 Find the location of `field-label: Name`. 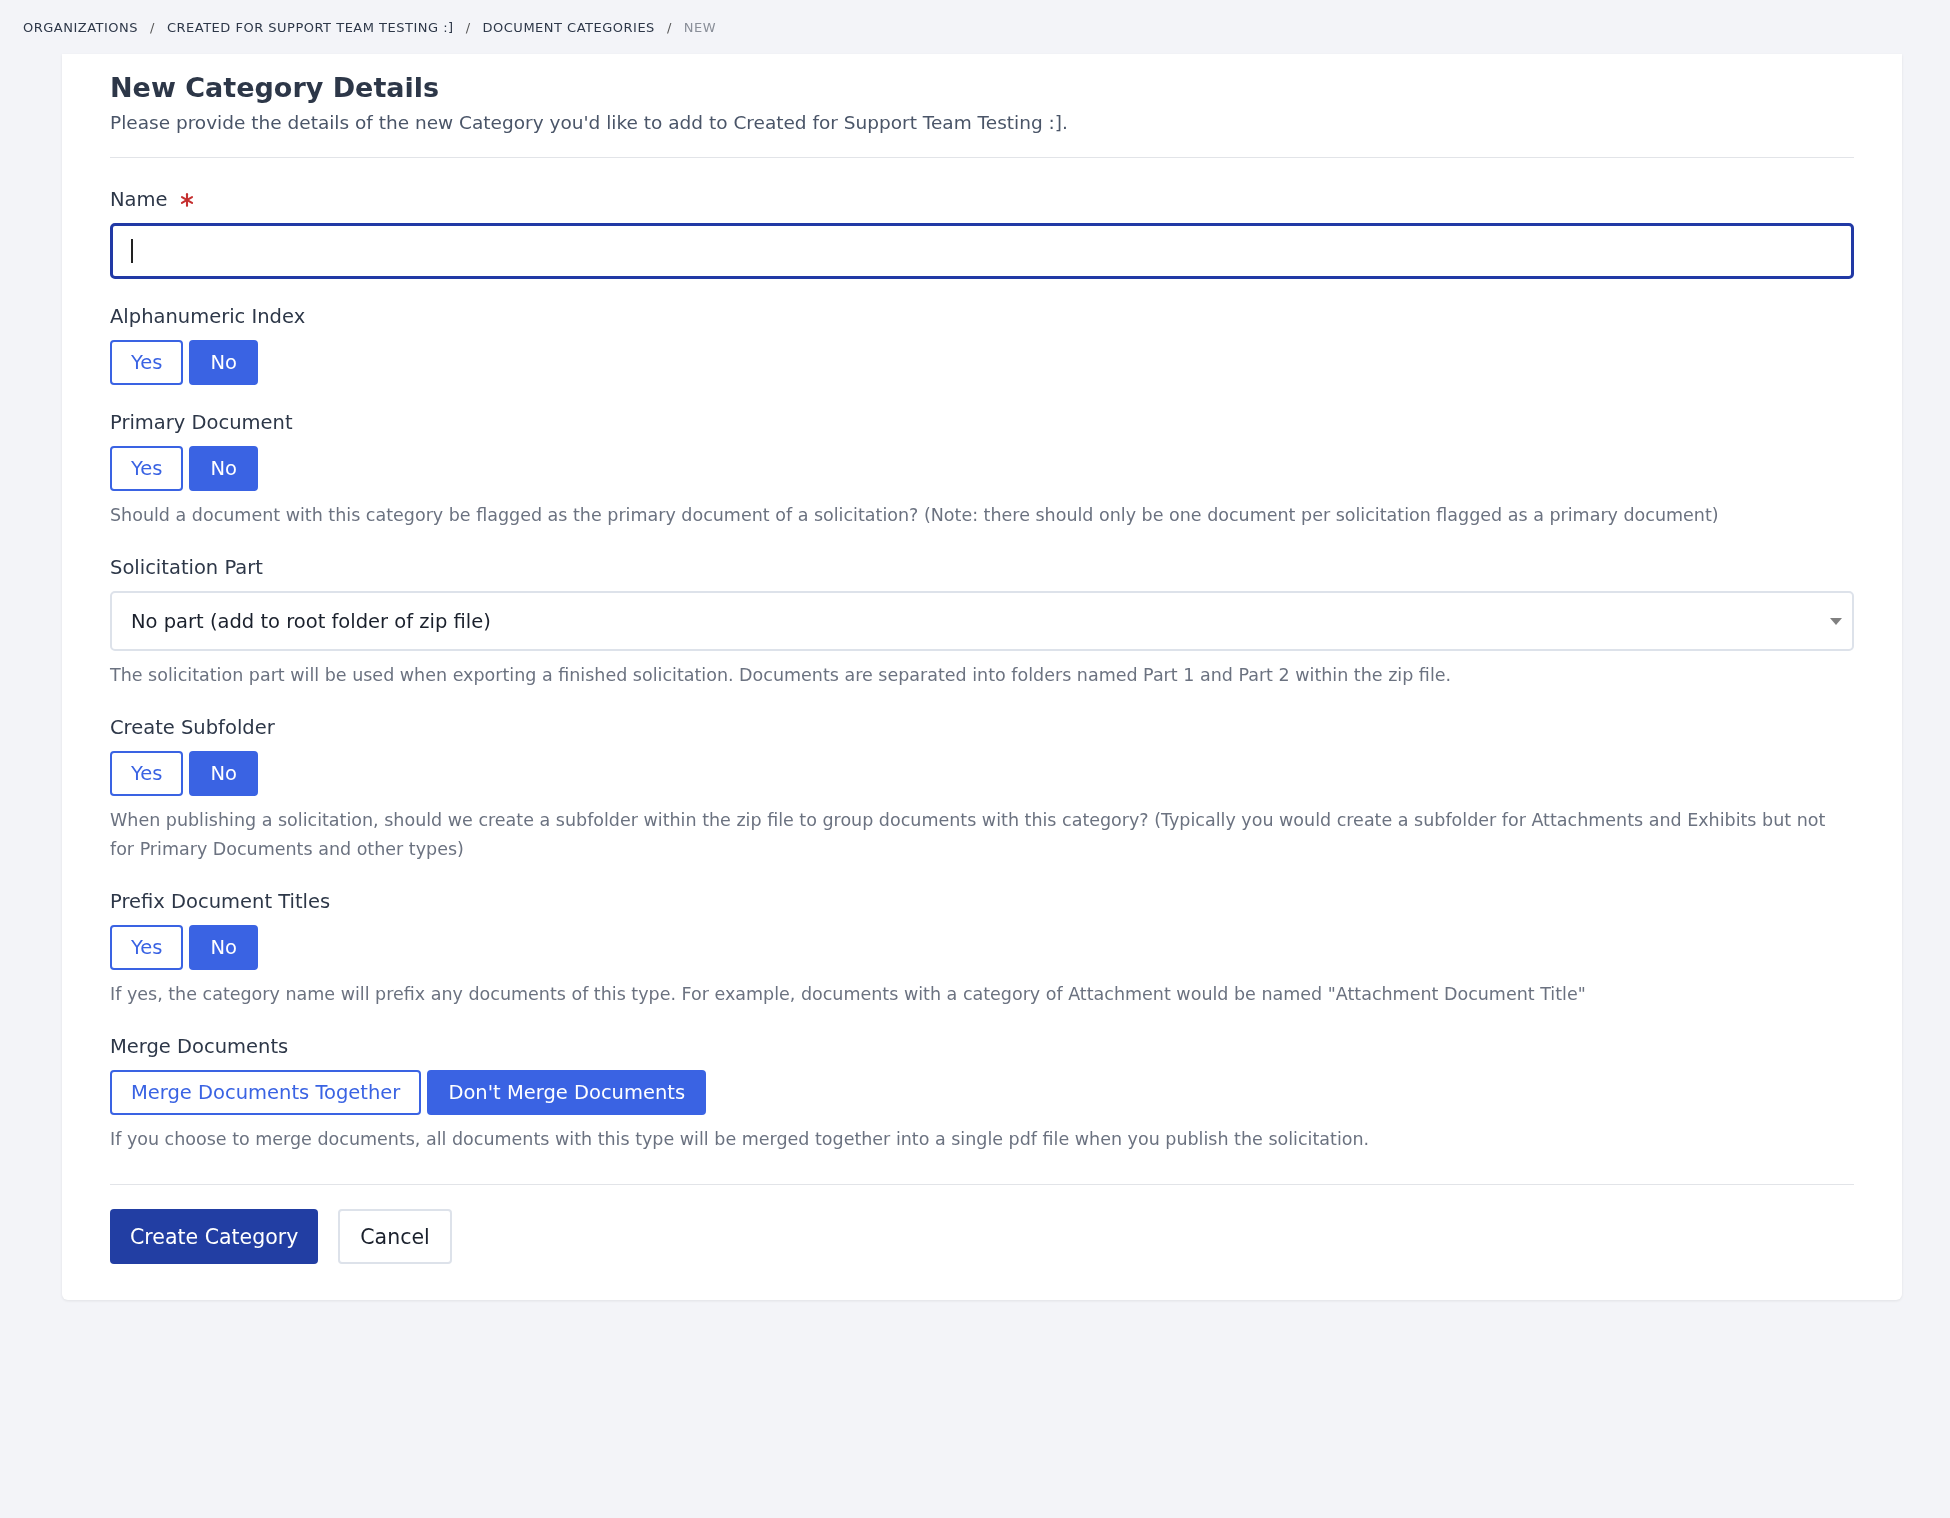

field-label: Name is located at coordinates (139, 199).